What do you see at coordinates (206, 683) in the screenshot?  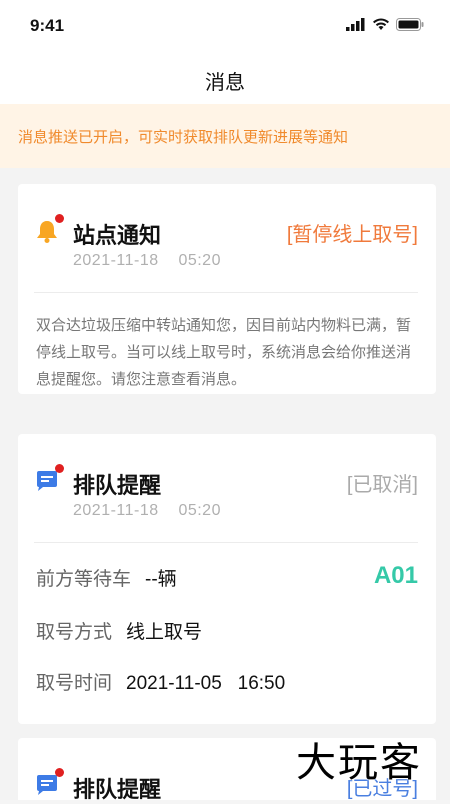 I see `row-value: 2021-11-05 16:50` at bounding box center [206, 683].